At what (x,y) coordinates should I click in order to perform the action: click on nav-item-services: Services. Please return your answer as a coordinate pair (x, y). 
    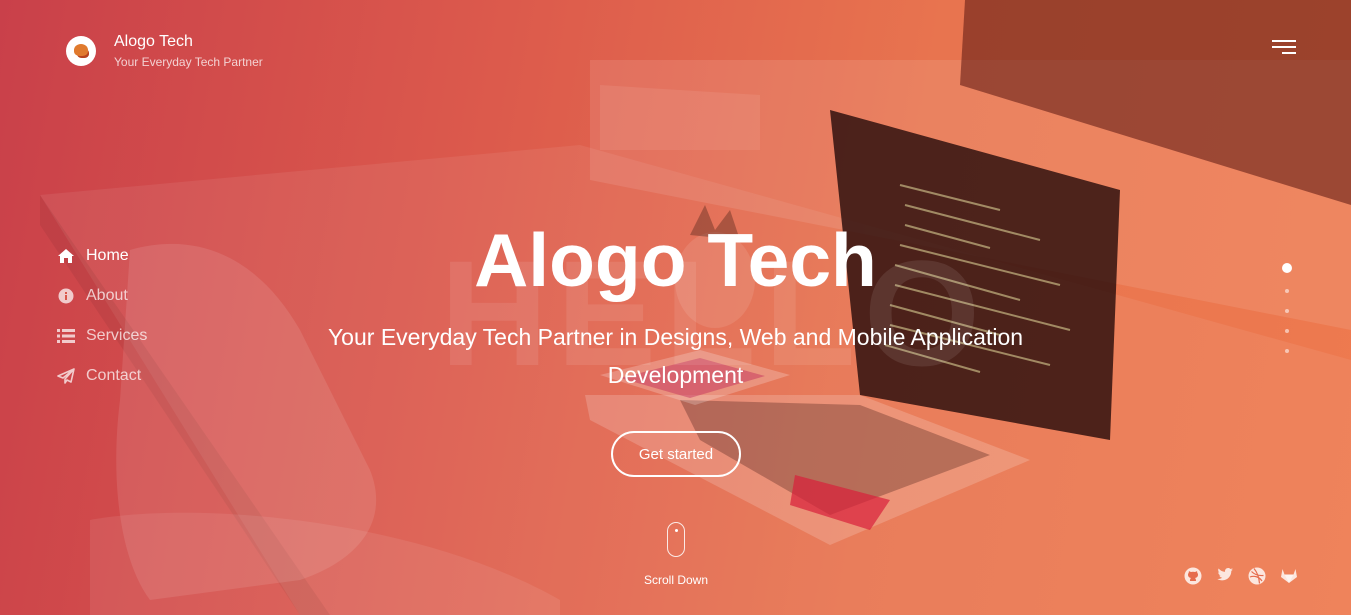
    Looking at the image, I should click on (101, 336).